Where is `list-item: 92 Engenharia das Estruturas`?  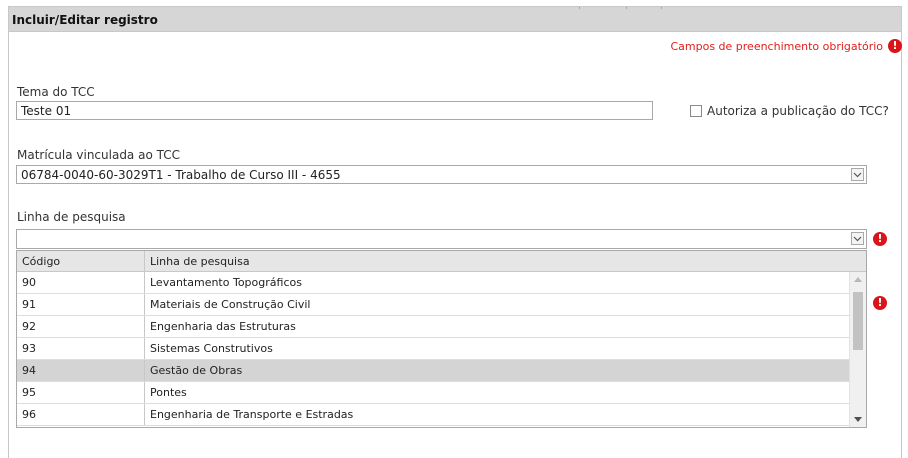 list-item: 92 Engenharia das Estruturas is located at coordinates (433, 327).